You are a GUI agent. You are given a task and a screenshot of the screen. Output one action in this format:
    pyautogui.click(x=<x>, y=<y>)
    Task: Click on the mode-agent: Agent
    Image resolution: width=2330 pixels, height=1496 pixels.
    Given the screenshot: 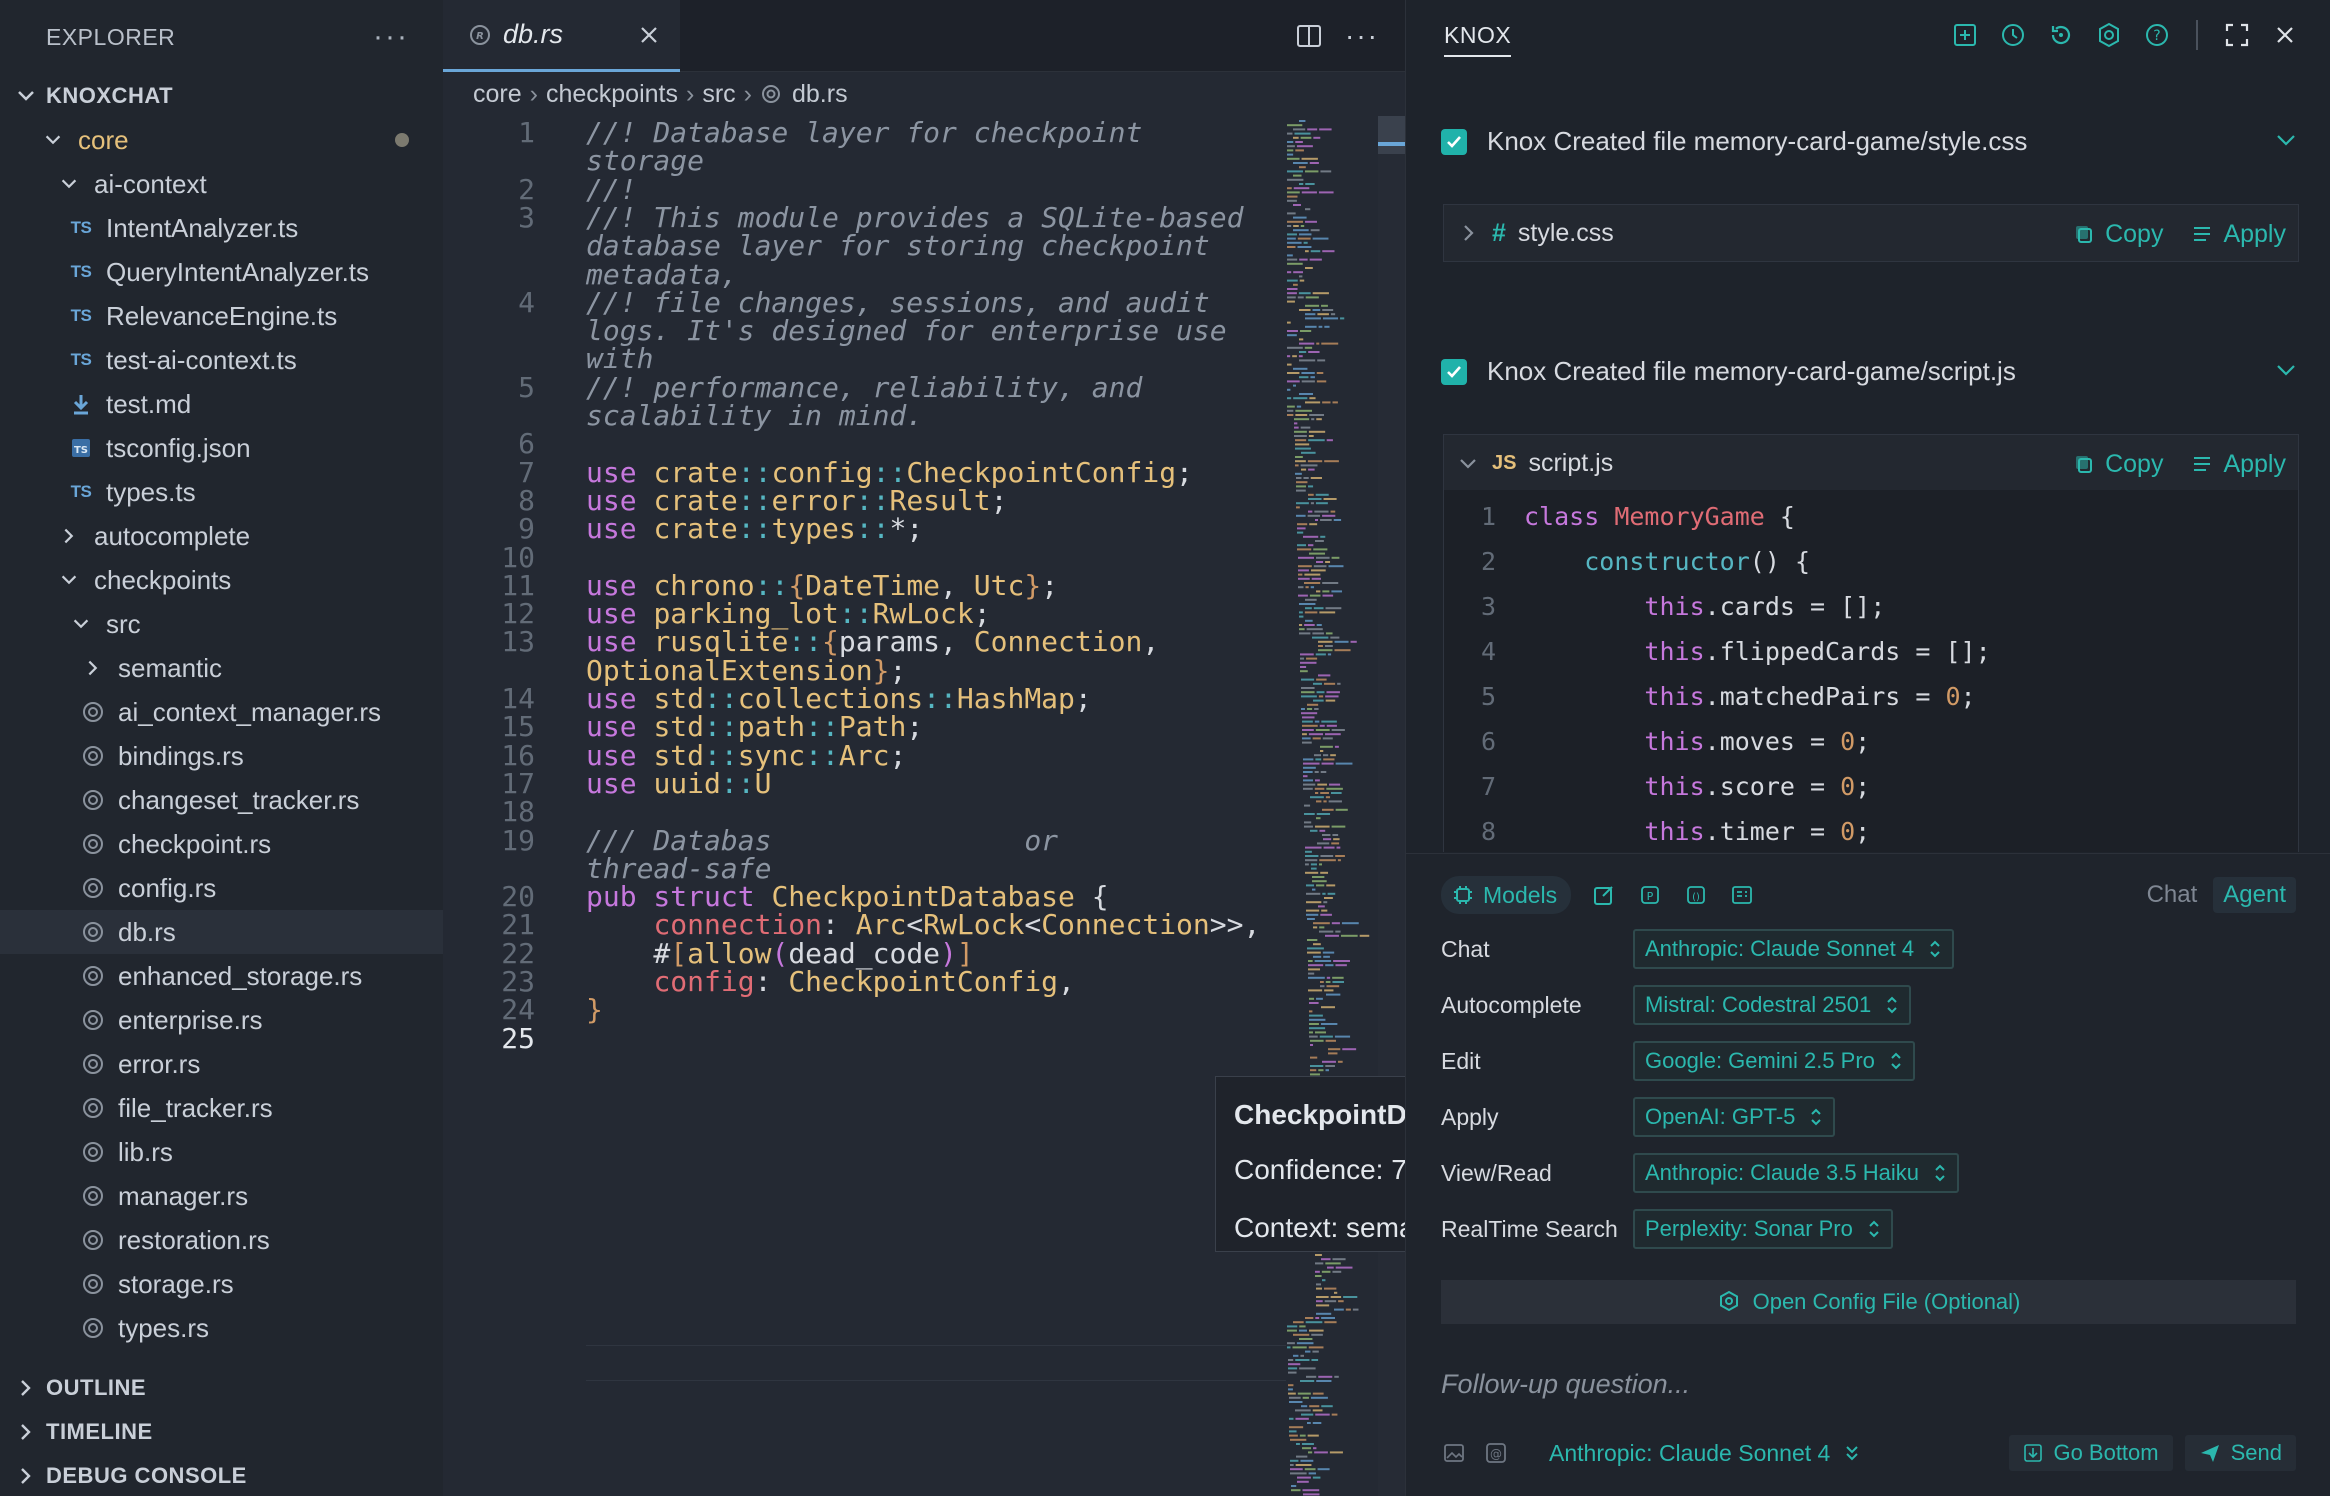 What is the action you would take?
    pyautogui.click(x=2254, y=895)
    